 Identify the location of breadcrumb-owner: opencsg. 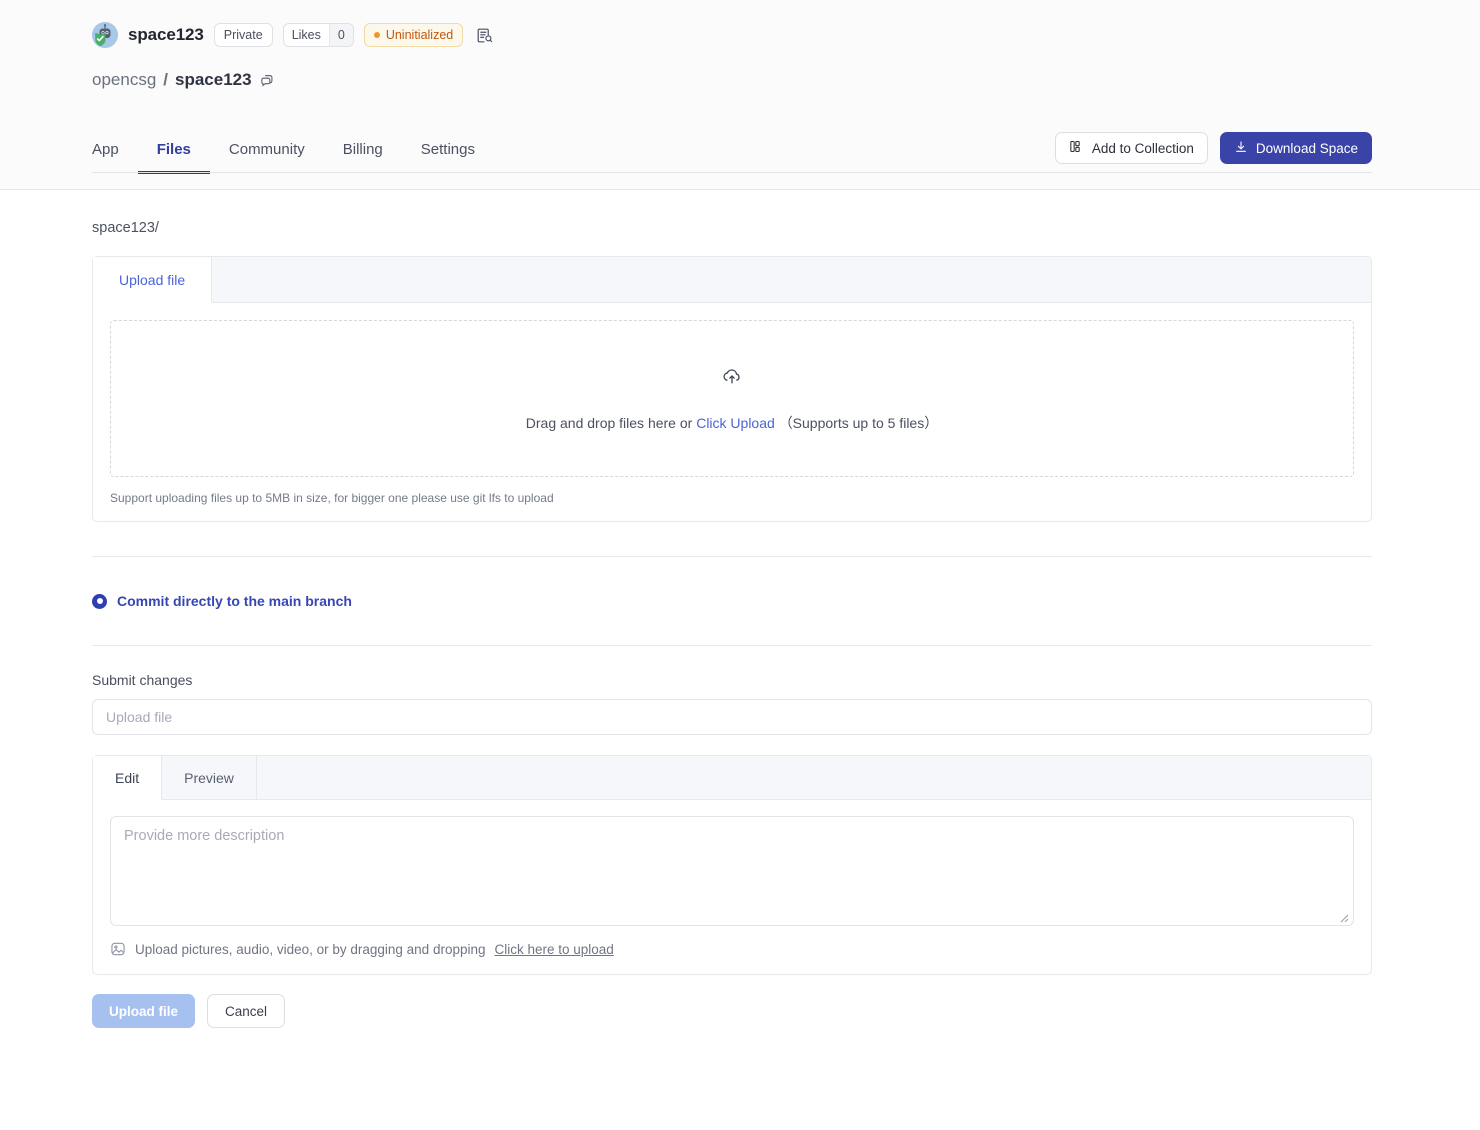
(124, 80).